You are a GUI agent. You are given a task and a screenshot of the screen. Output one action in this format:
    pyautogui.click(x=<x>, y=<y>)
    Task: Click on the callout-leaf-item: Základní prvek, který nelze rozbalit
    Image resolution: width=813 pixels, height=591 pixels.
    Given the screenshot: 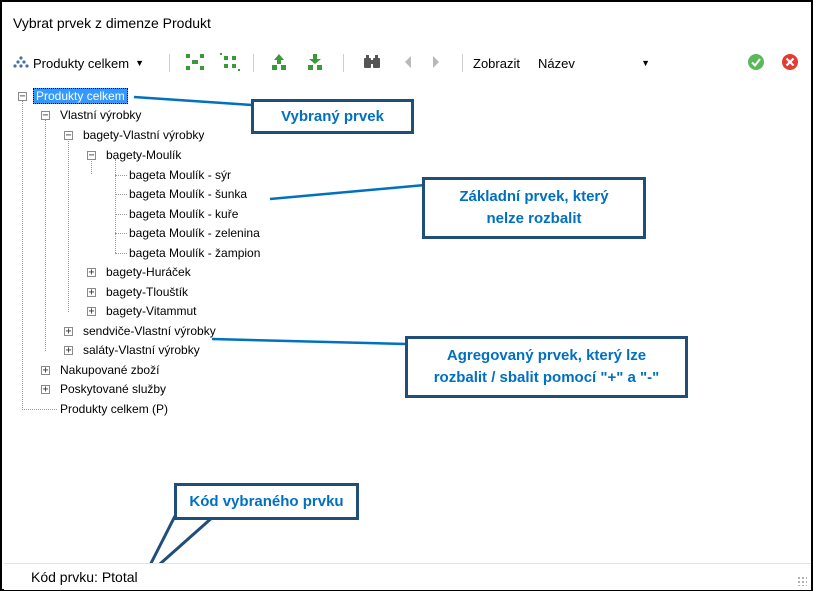 What is the action you would take?
    pyautogui.click(x=534, y=208)
    